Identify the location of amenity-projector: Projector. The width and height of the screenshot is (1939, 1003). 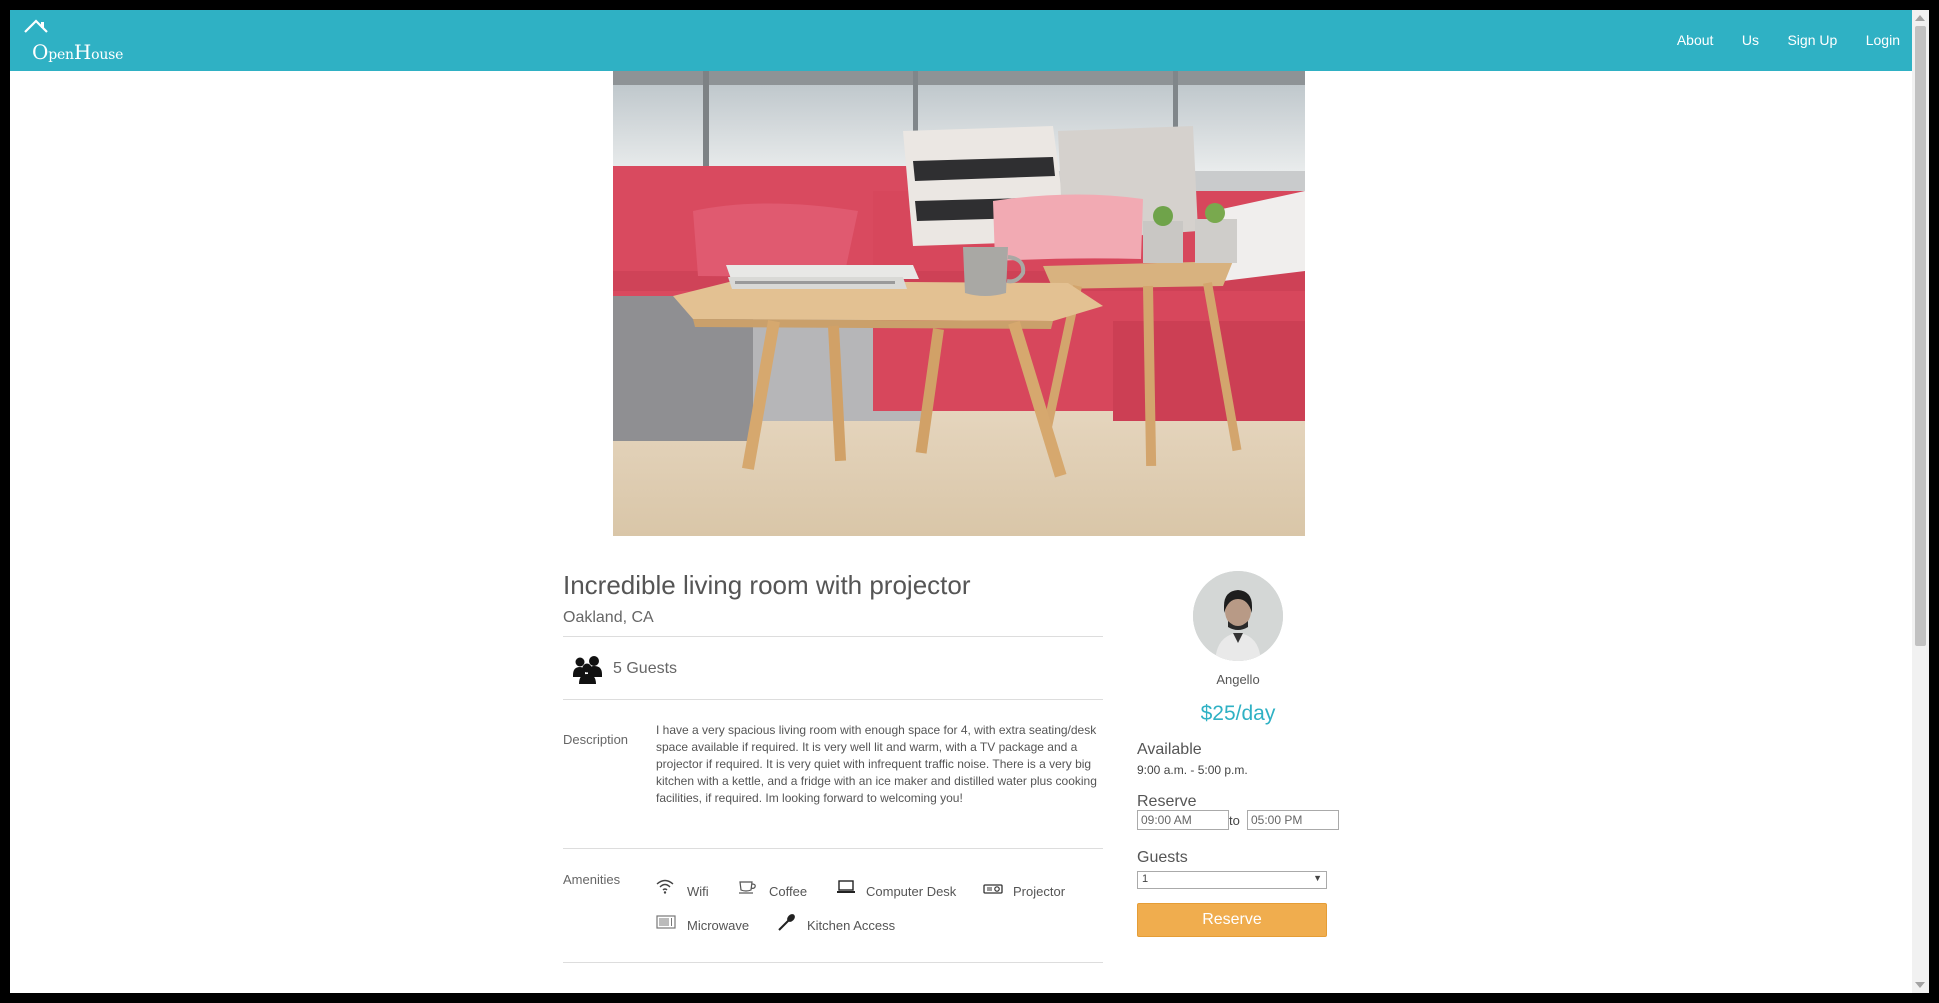
(1039, 891).